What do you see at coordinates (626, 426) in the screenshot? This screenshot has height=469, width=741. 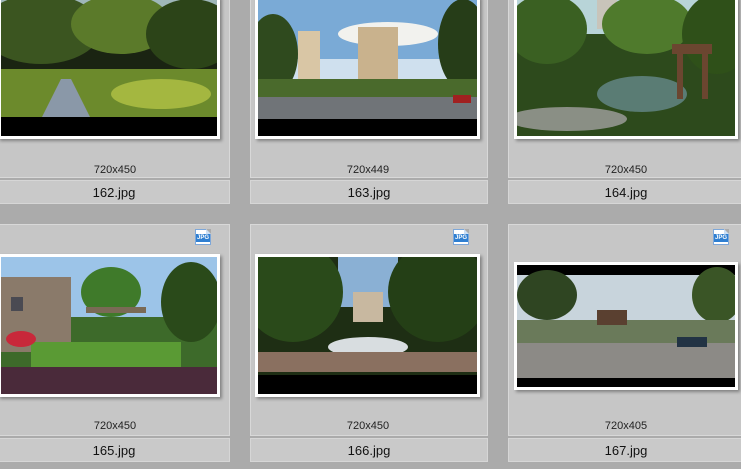 I see `image-dimensions: 720x405` at bounding box center [626, 426].